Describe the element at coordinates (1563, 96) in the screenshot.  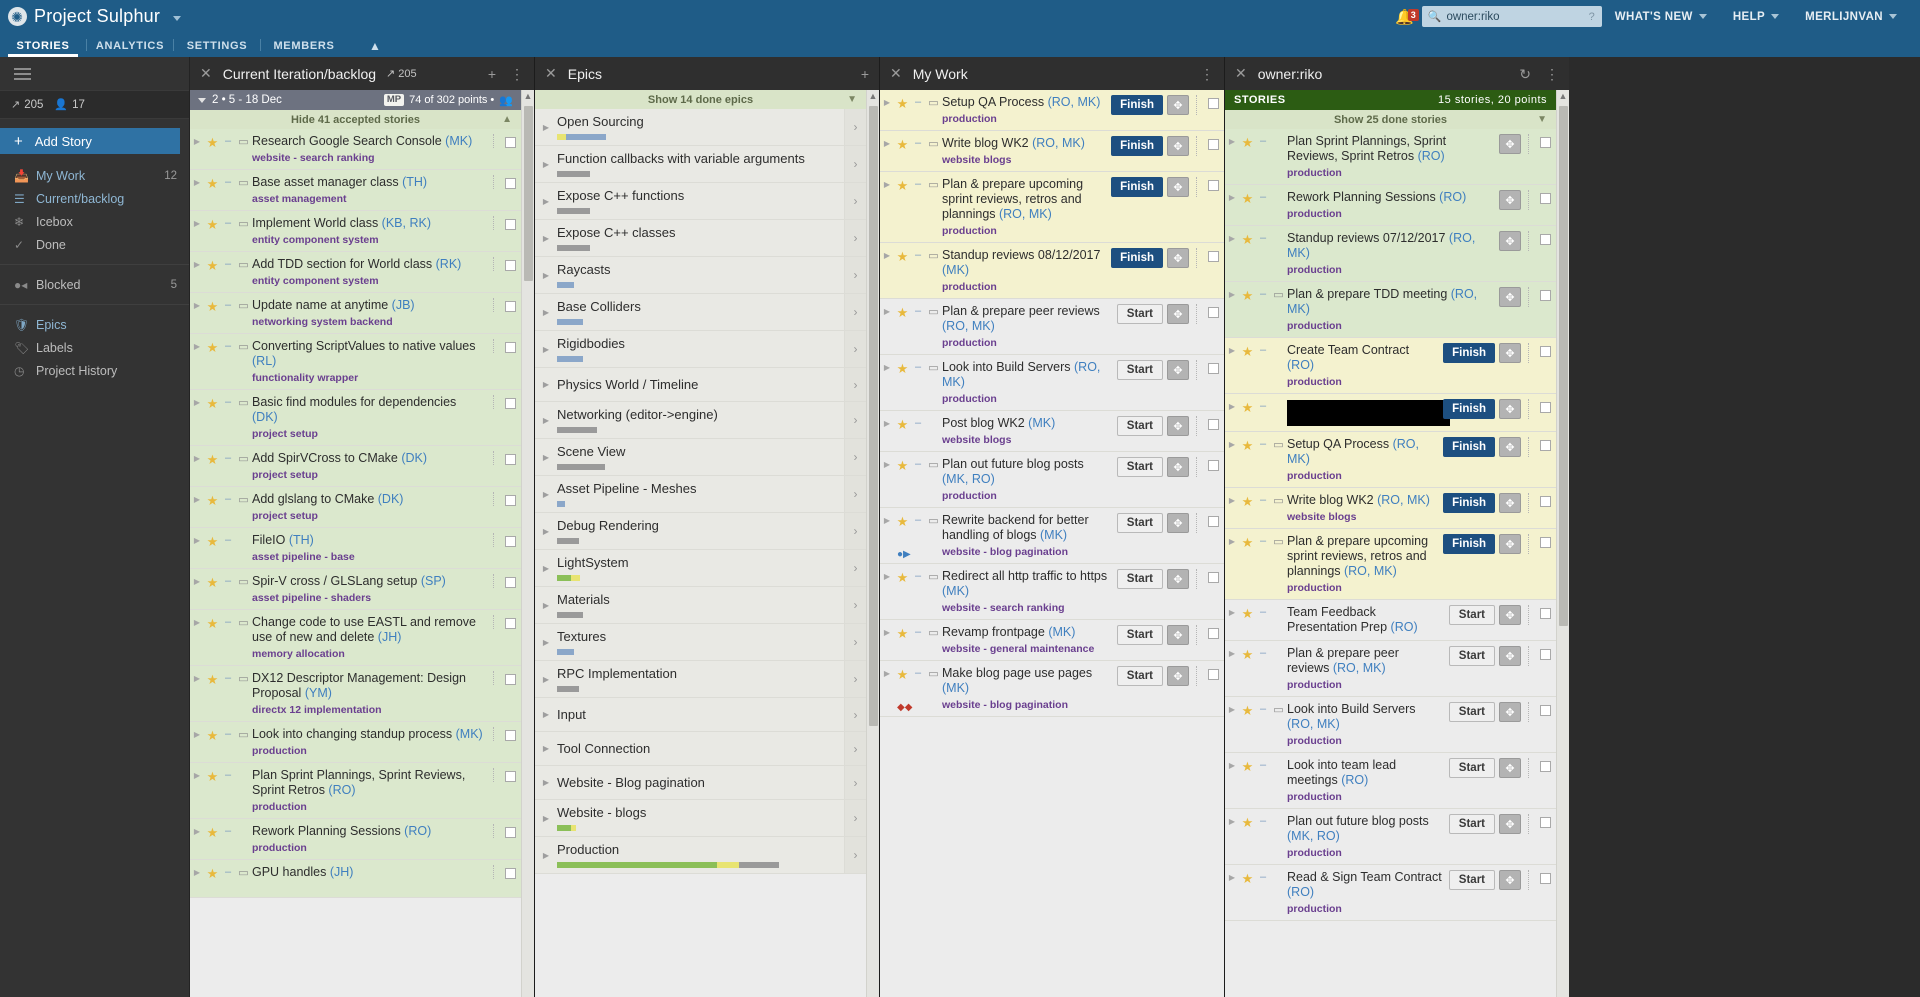
I see `scroll-up-icon: ▲` at that location.